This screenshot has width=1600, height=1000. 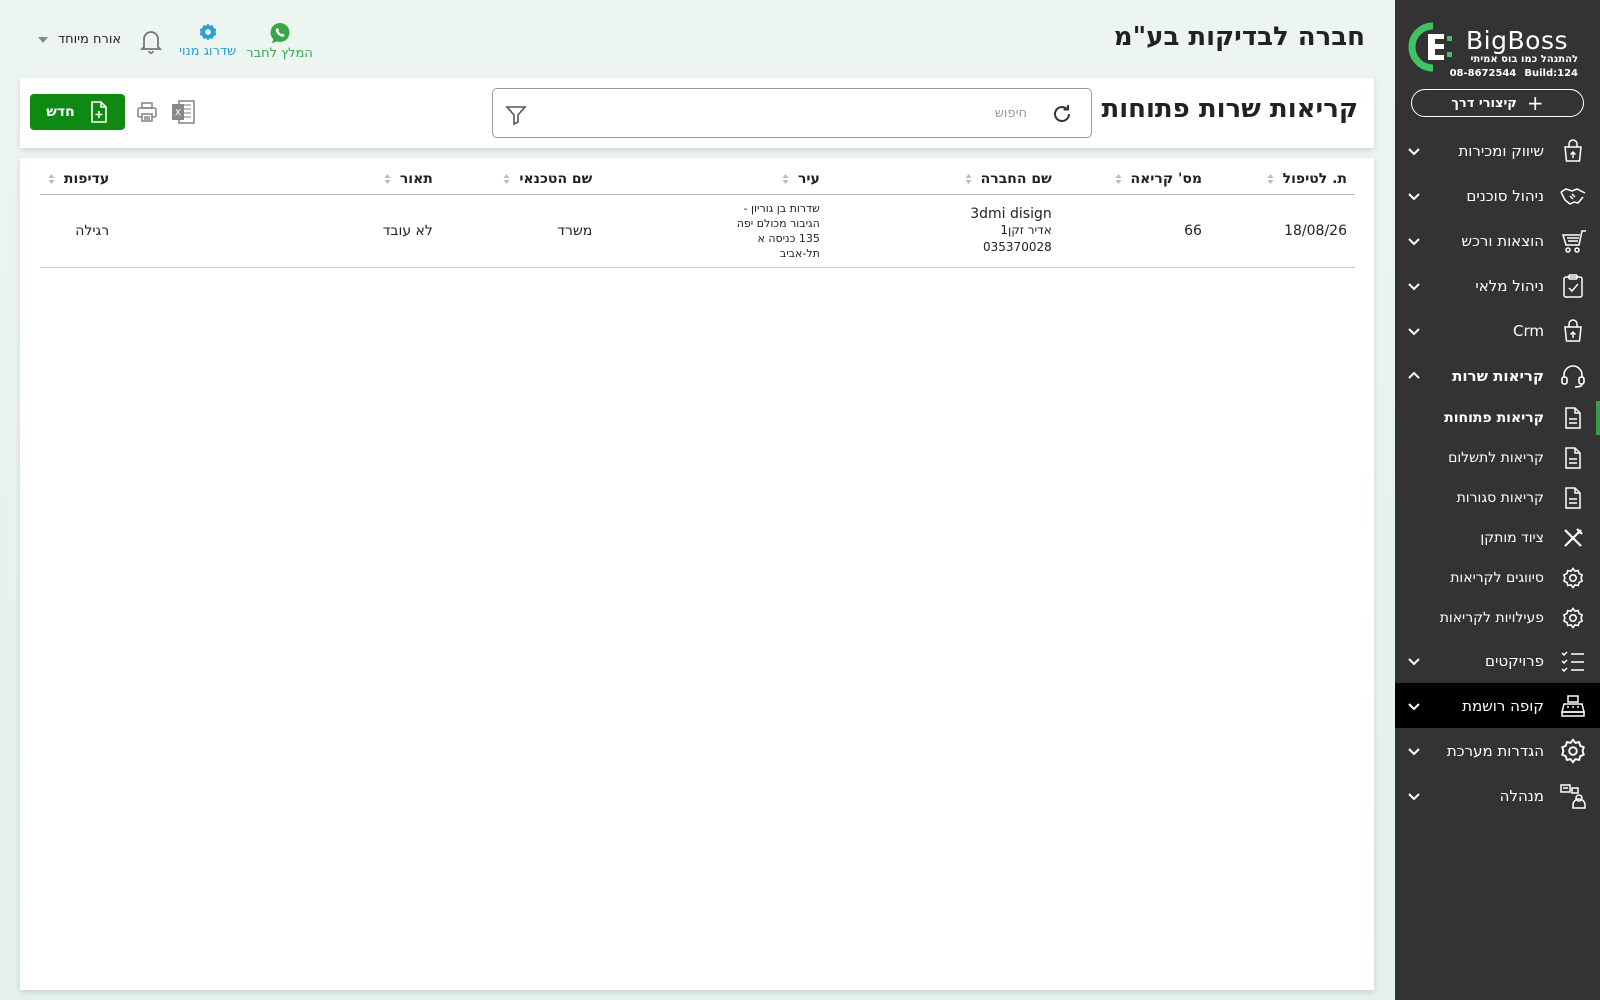 I want to click on checklist-icon, so click(x=1573, y=661).